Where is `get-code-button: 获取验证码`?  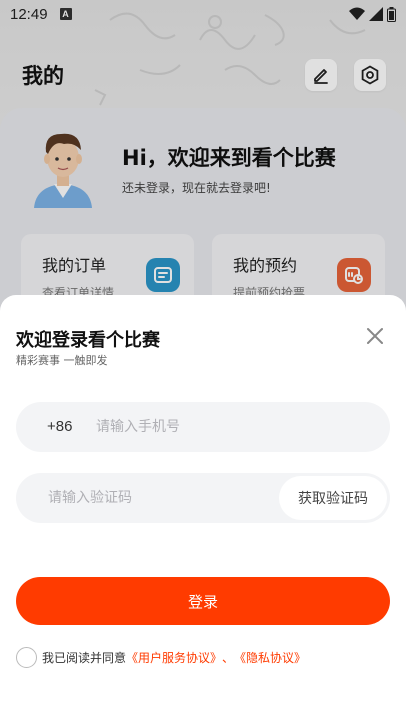
get-code-button: 获取验证码 is located at coordinates (333, 498).